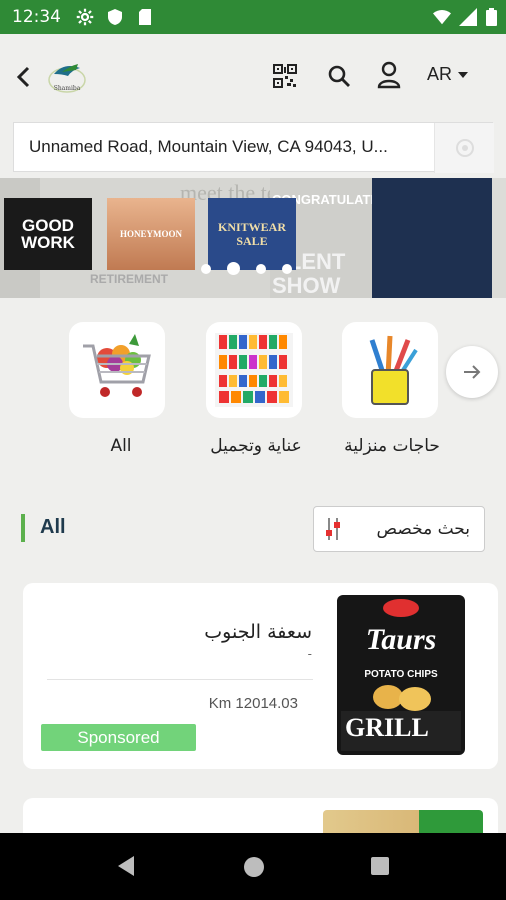  I want to click on product-line: POTATO CHIPS, so click(401, 674).